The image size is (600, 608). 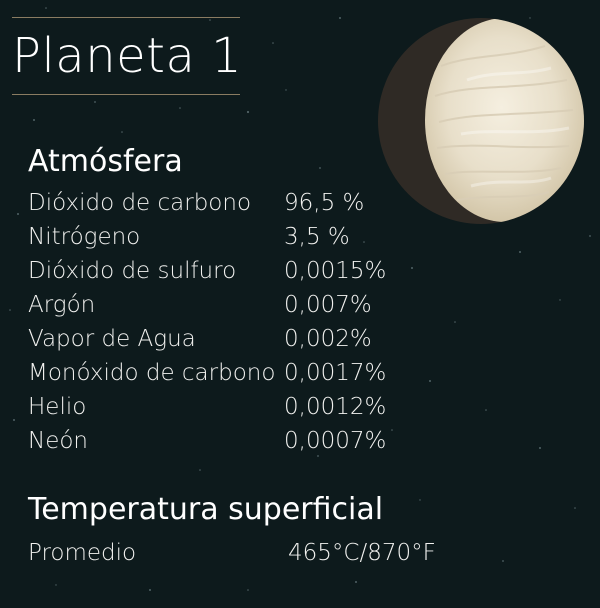 What do you see at coordinates (132, 271) in the screenshot?
I see `gas-label: Dióxido de sulfuro` at bounding box center [132, 271].